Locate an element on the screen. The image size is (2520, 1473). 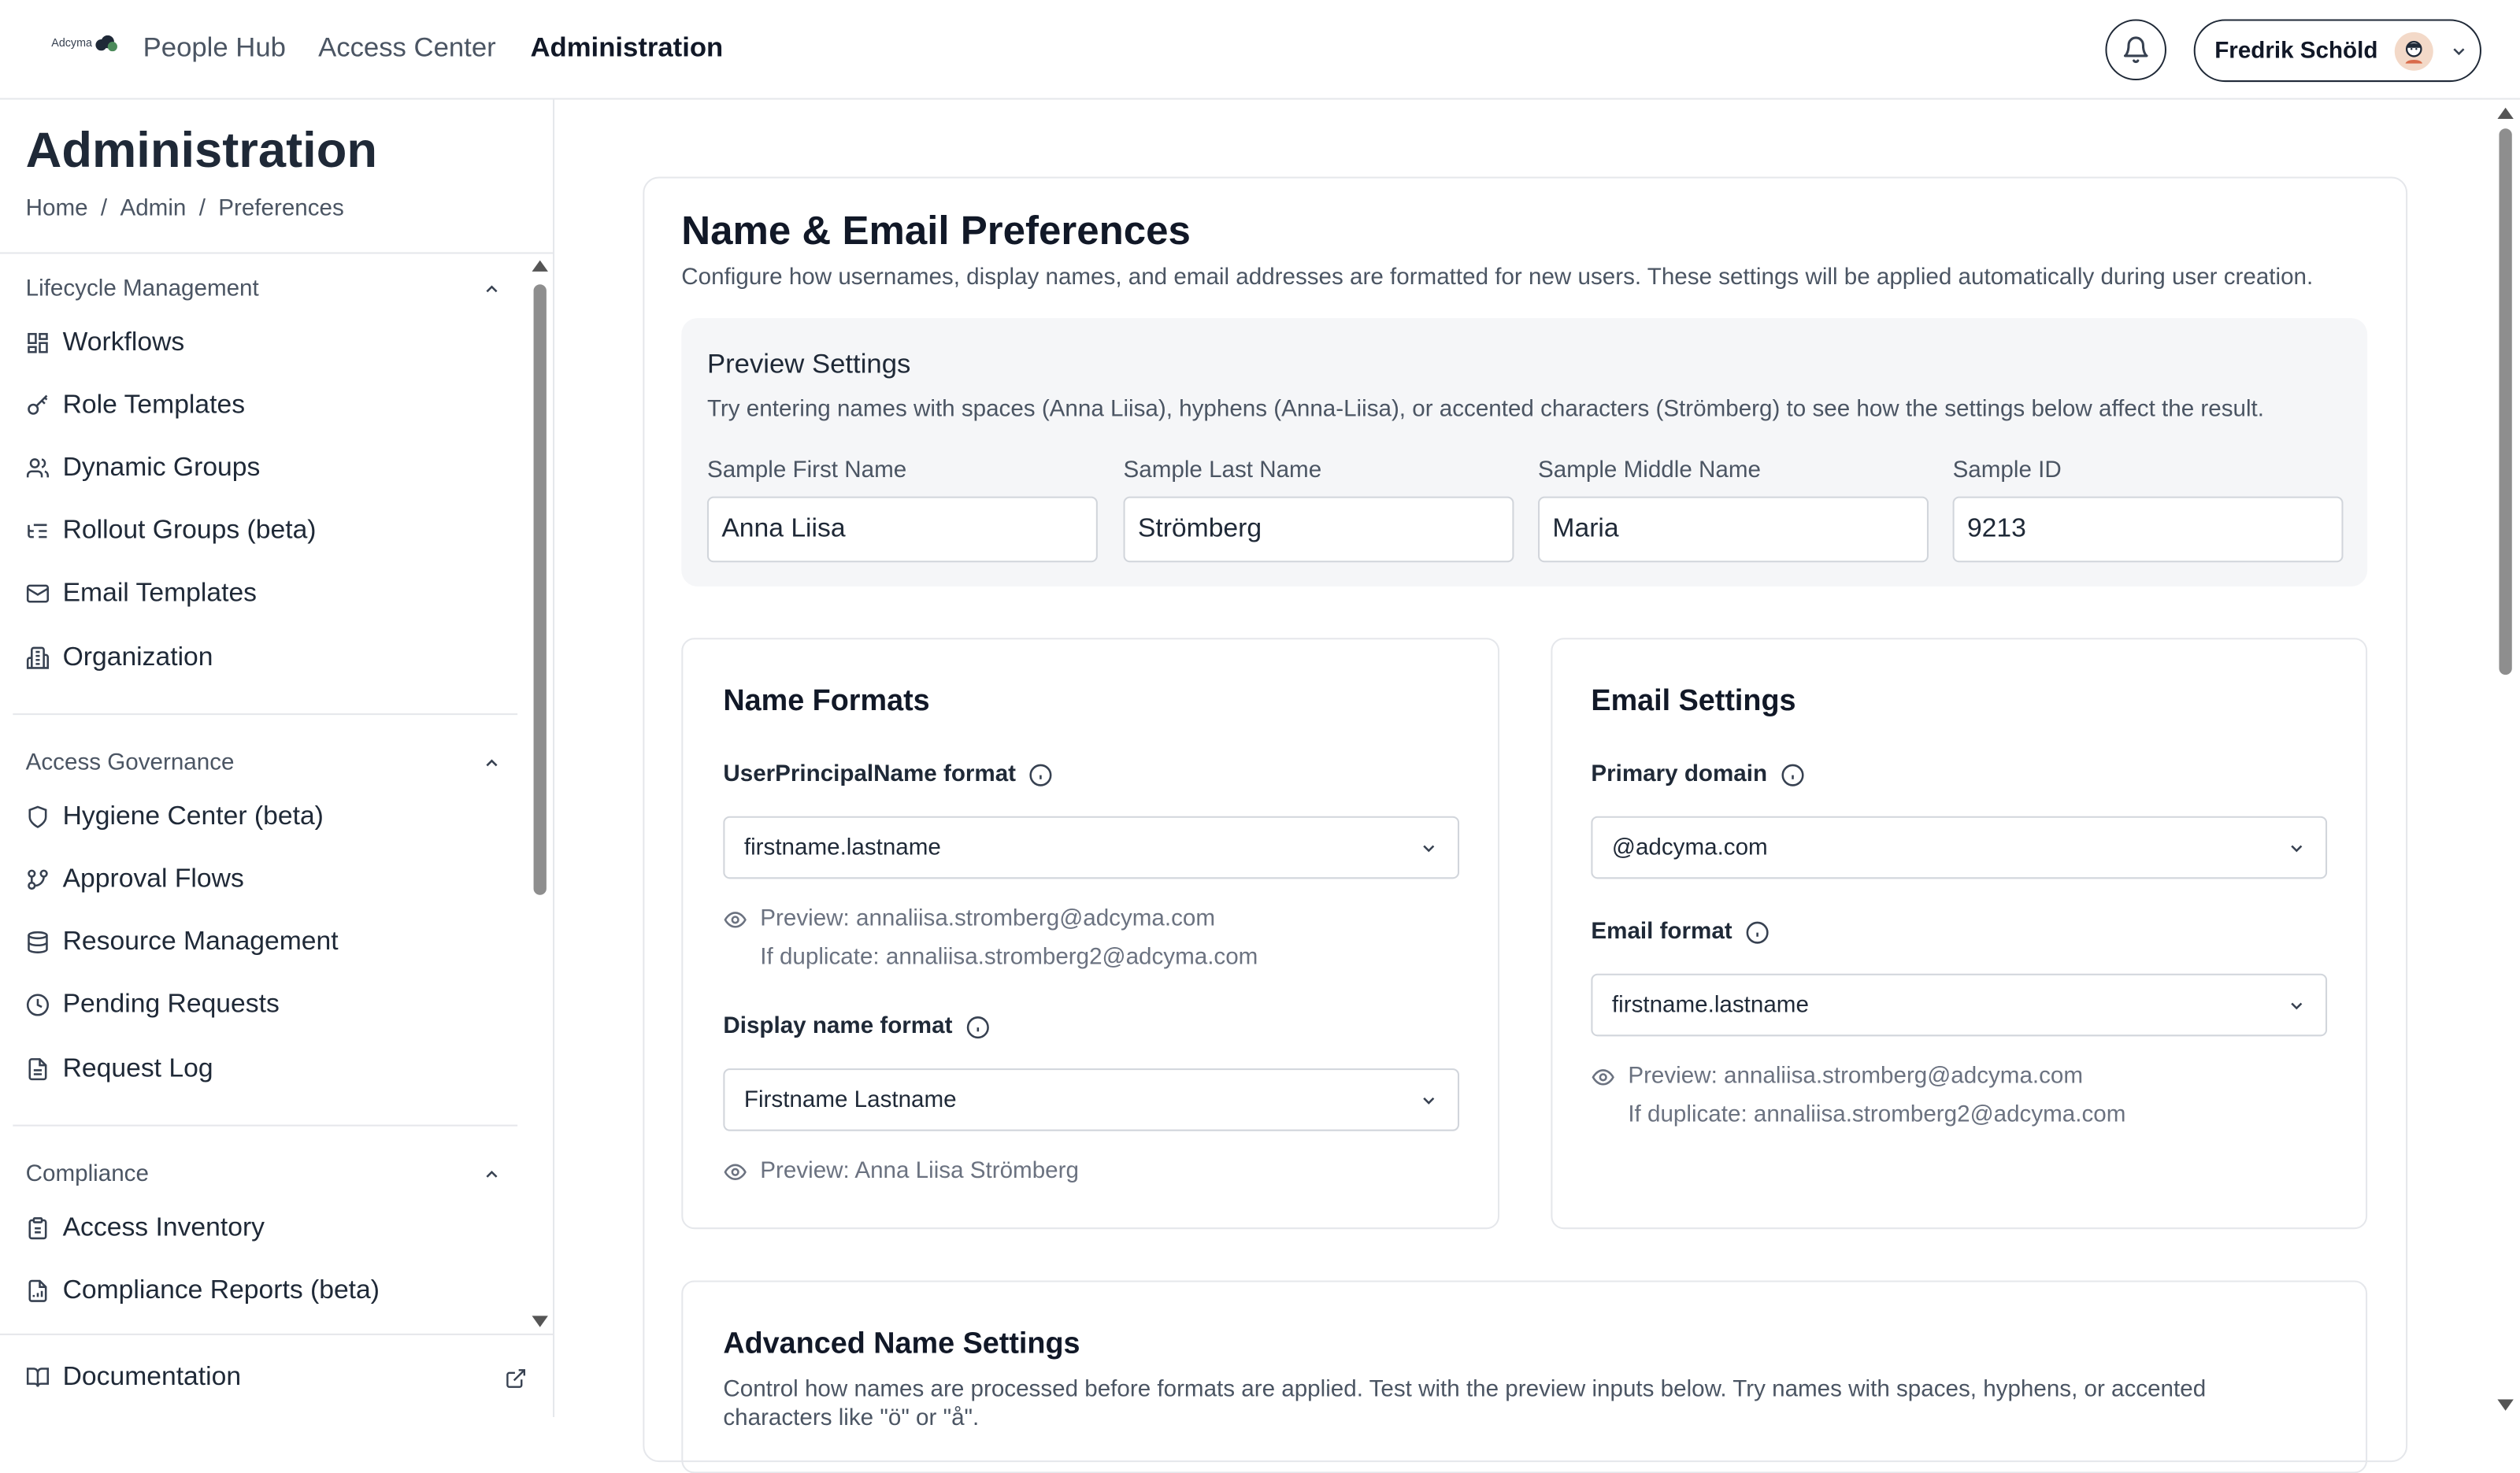
sidebar-item-resource-management: Resource Management is located at coordinates (182, 942).